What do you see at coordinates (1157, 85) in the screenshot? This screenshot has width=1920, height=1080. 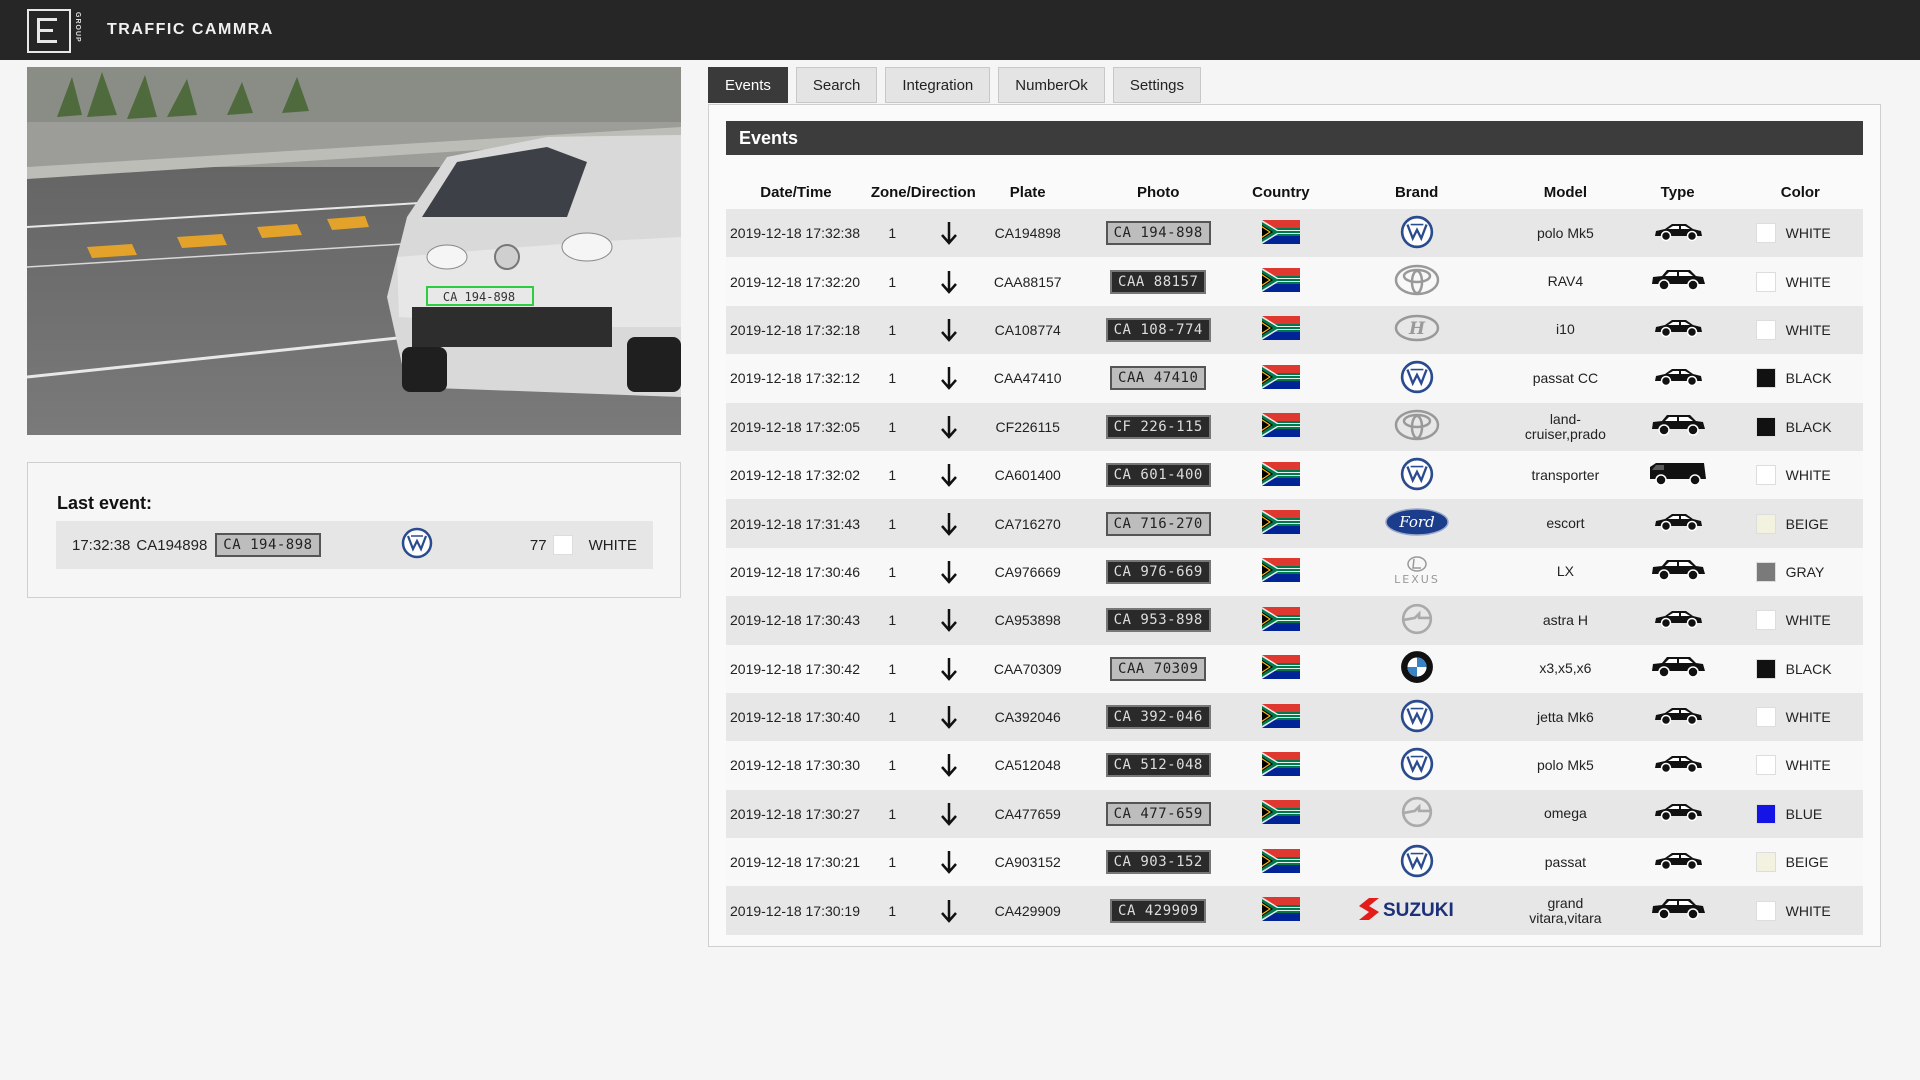 I see `tab-settings: Settings` at bounding box center [1157, 85].